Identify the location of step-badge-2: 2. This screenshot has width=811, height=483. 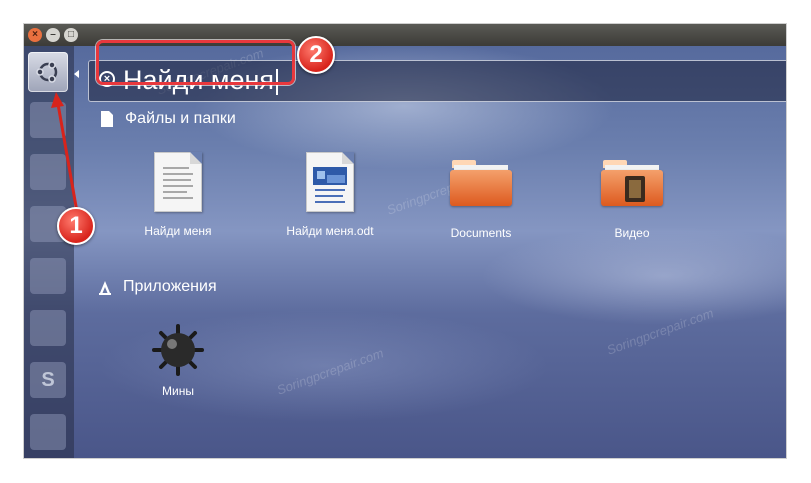
(316, 55).